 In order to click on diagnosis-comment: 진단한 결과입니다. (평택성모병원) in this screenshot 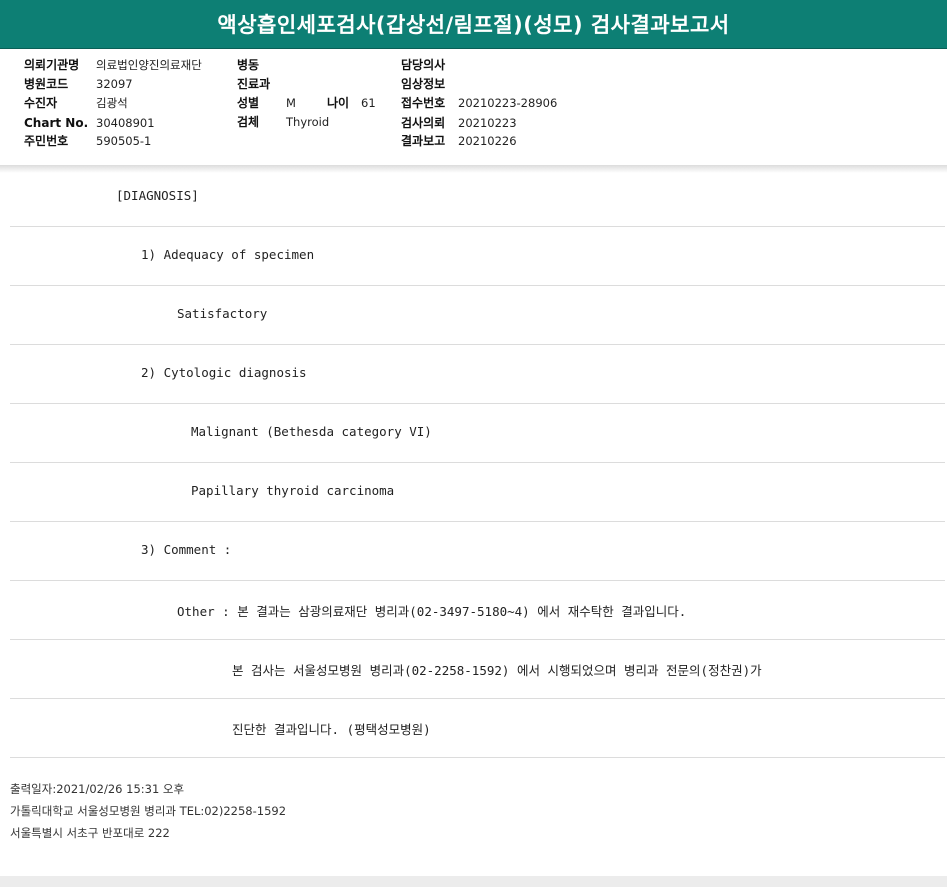, I will do `click(331, 729)`.